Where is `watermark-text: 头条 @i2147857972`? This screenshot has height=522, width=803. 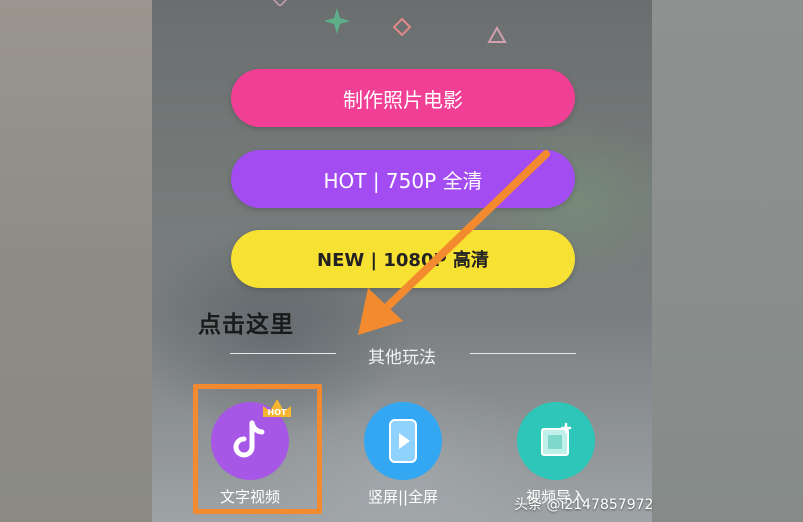
watermark-text: 头条 @i2147857972 is located at coordinates (584, 505).